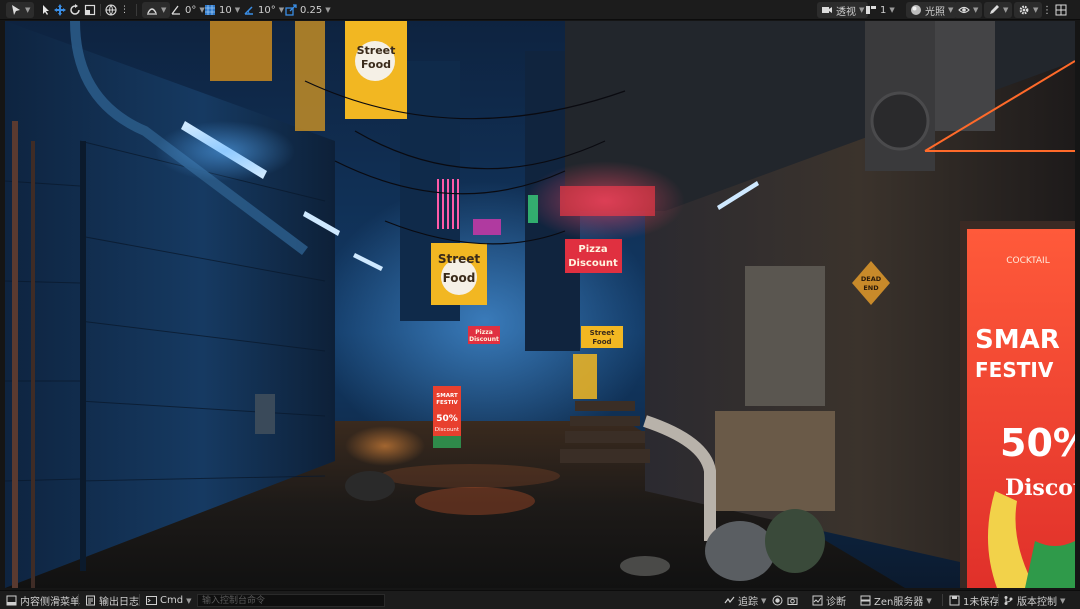 This screenshot has width=1080, height=609. Describe the element at coordinates (484, 332) in the screenshot. I see `pizza-small-line1: Pizza` at that location.